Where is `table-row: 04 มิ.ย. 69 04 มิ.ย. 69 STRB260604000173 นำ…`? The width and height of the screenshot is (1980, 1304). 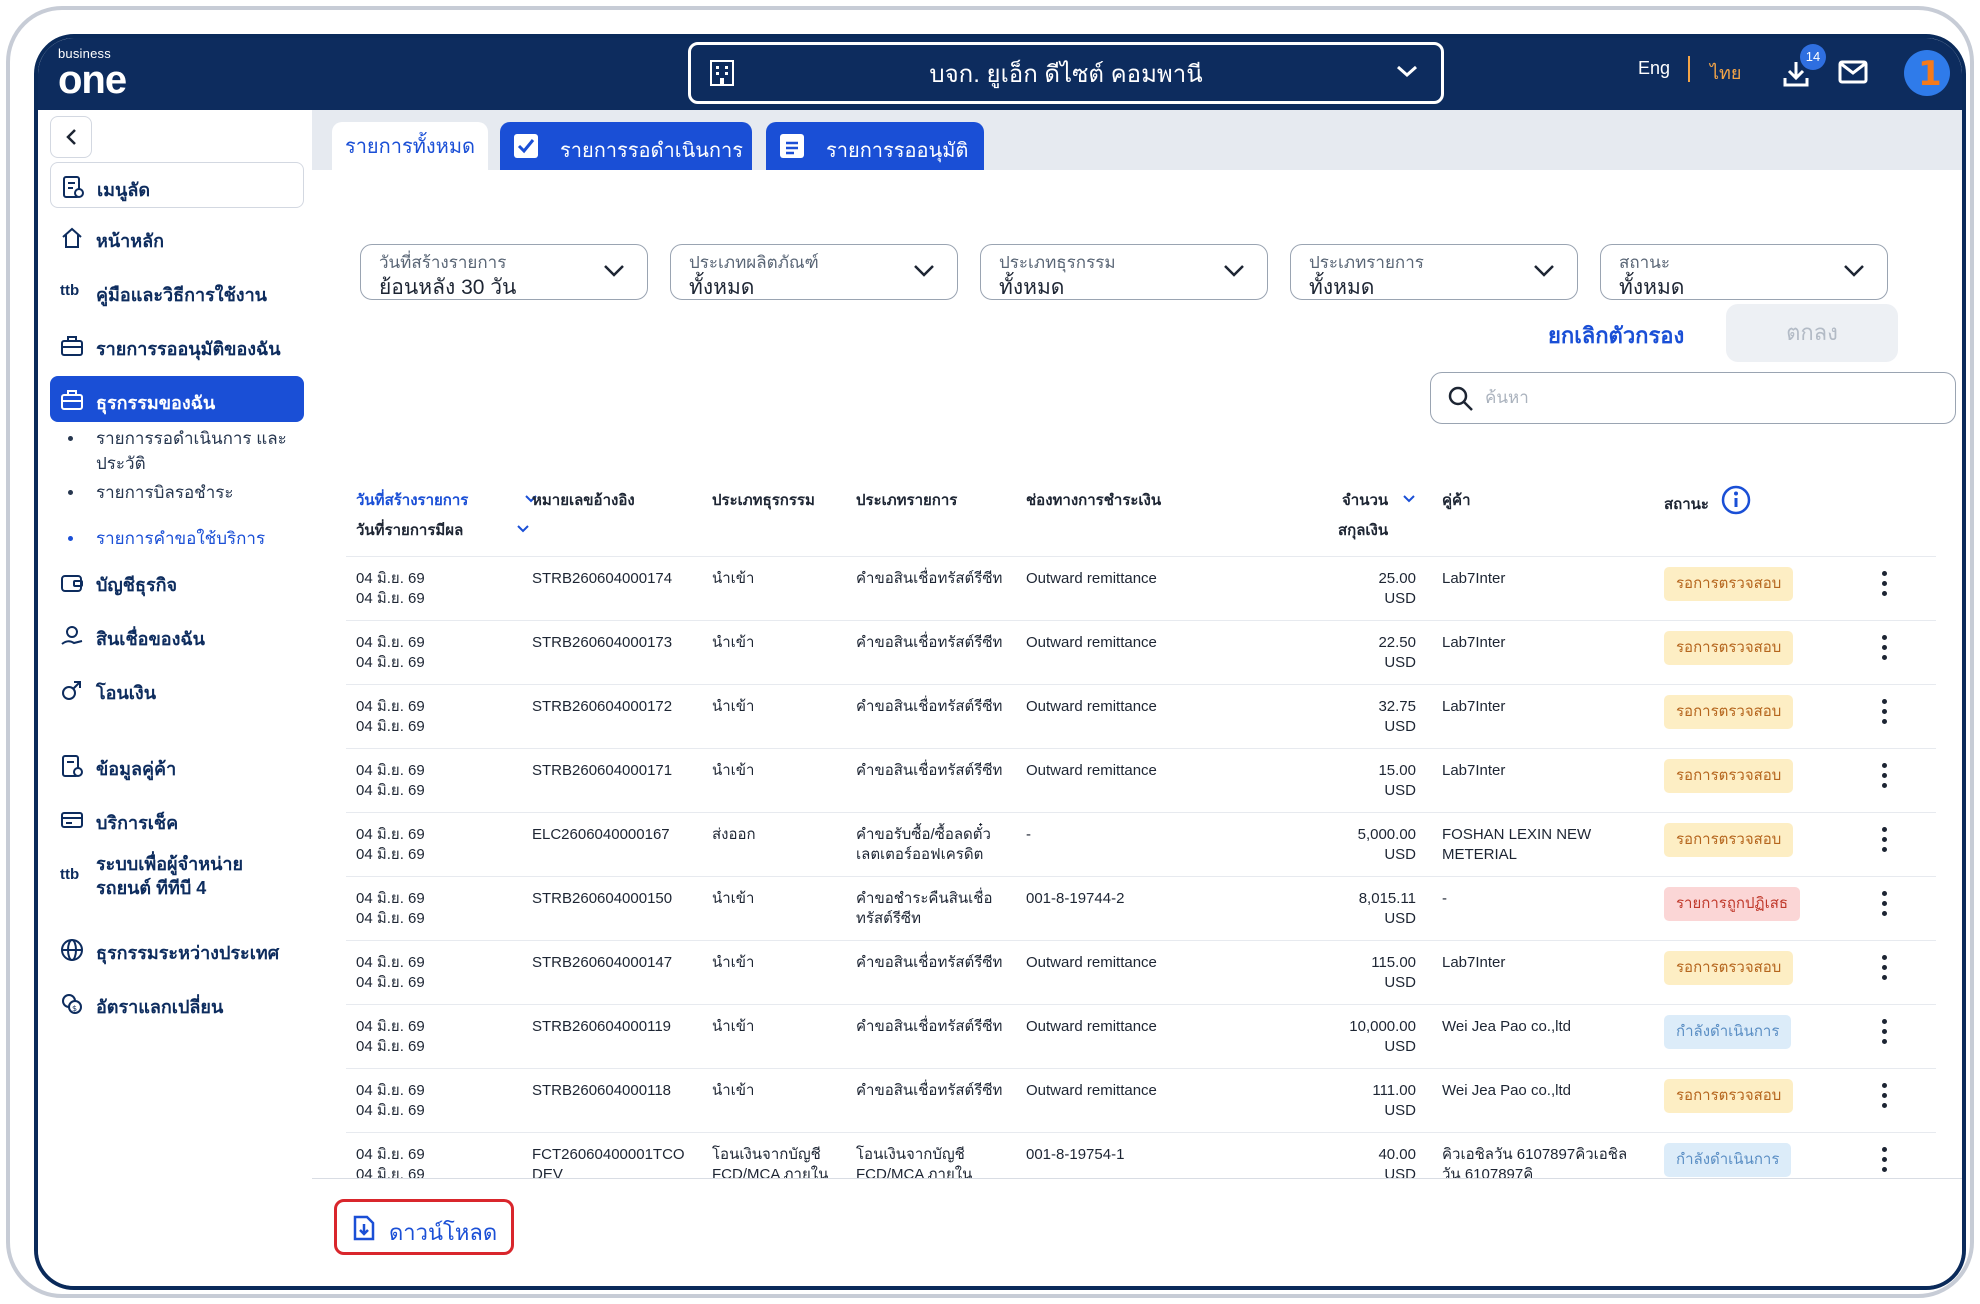
table-row: 04 มิ.ย. 69 04 มิ.ย. 69 STRB260604000173 นำ… is located at coordinates (1141, 652).